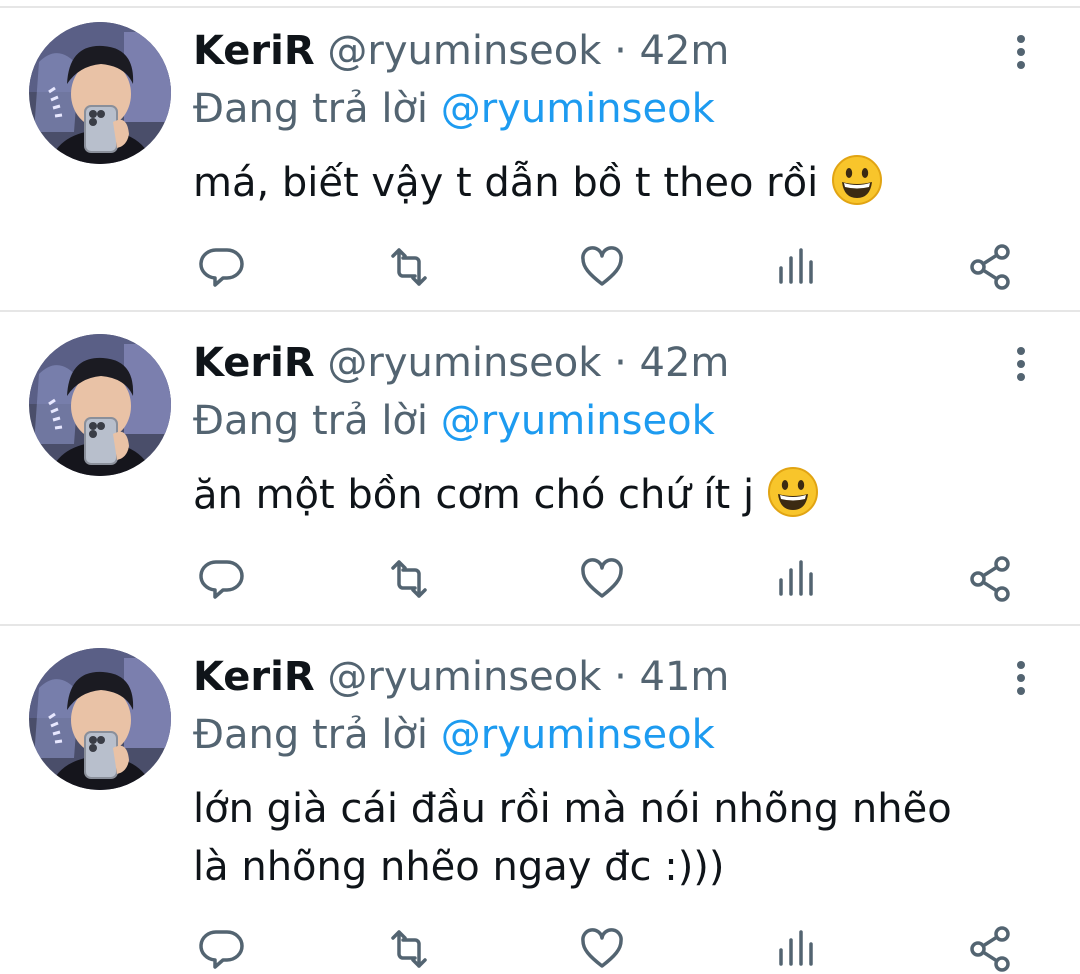 This screenshot has height=974, width=1080. I want to click on timestamp: 41m, so click(685, 677).